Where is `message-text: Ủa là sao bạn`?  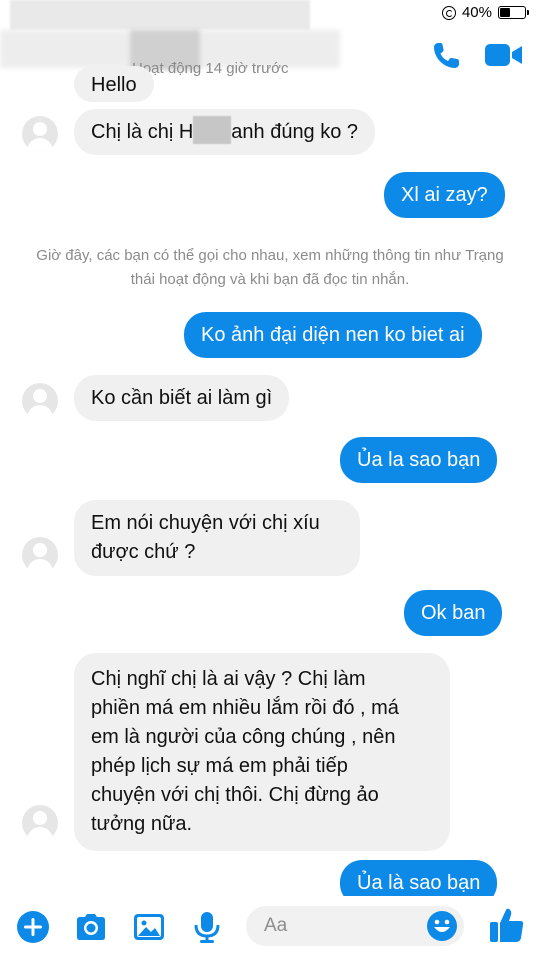 message-text: Ủa là sao bạn is located at coordinates (419, 883).